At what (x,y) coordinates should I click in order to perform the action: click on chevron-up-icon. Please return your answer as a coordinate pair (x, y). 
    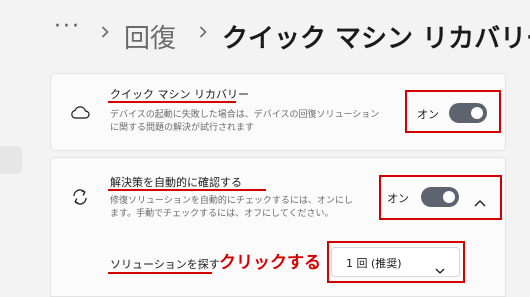
    Looking at the image, I should click on (480, 201).